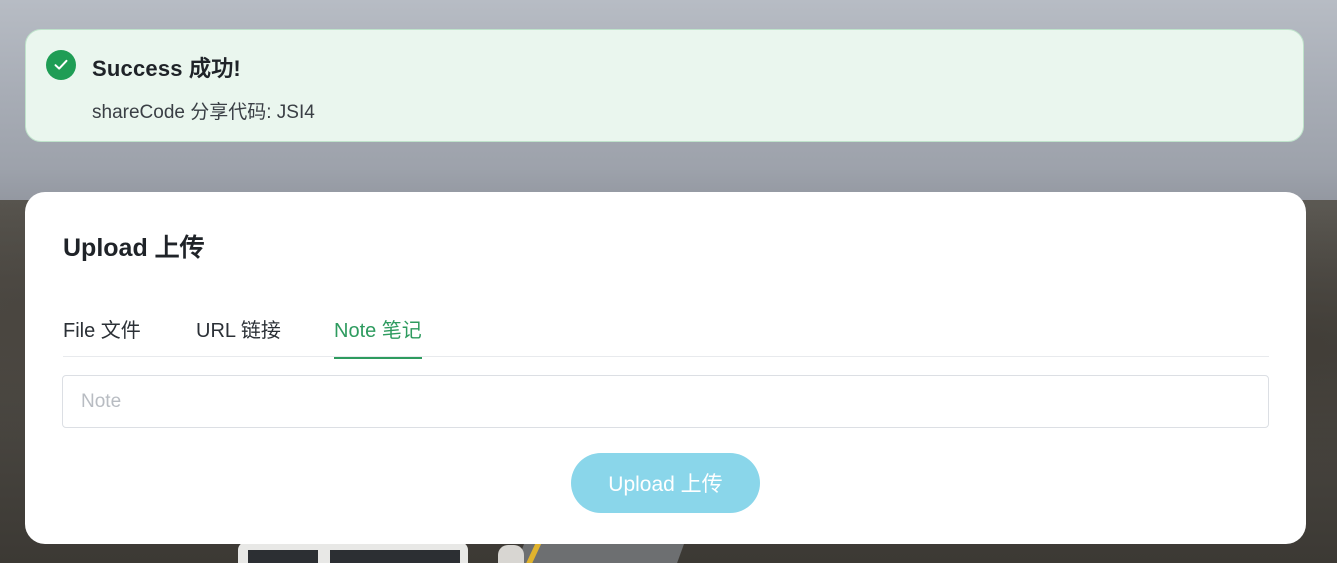 The width and height of the screenshot is (1337, 563). Describe the element at coordinates (665, 401) in the screenshot. I see `note-input` at that location.